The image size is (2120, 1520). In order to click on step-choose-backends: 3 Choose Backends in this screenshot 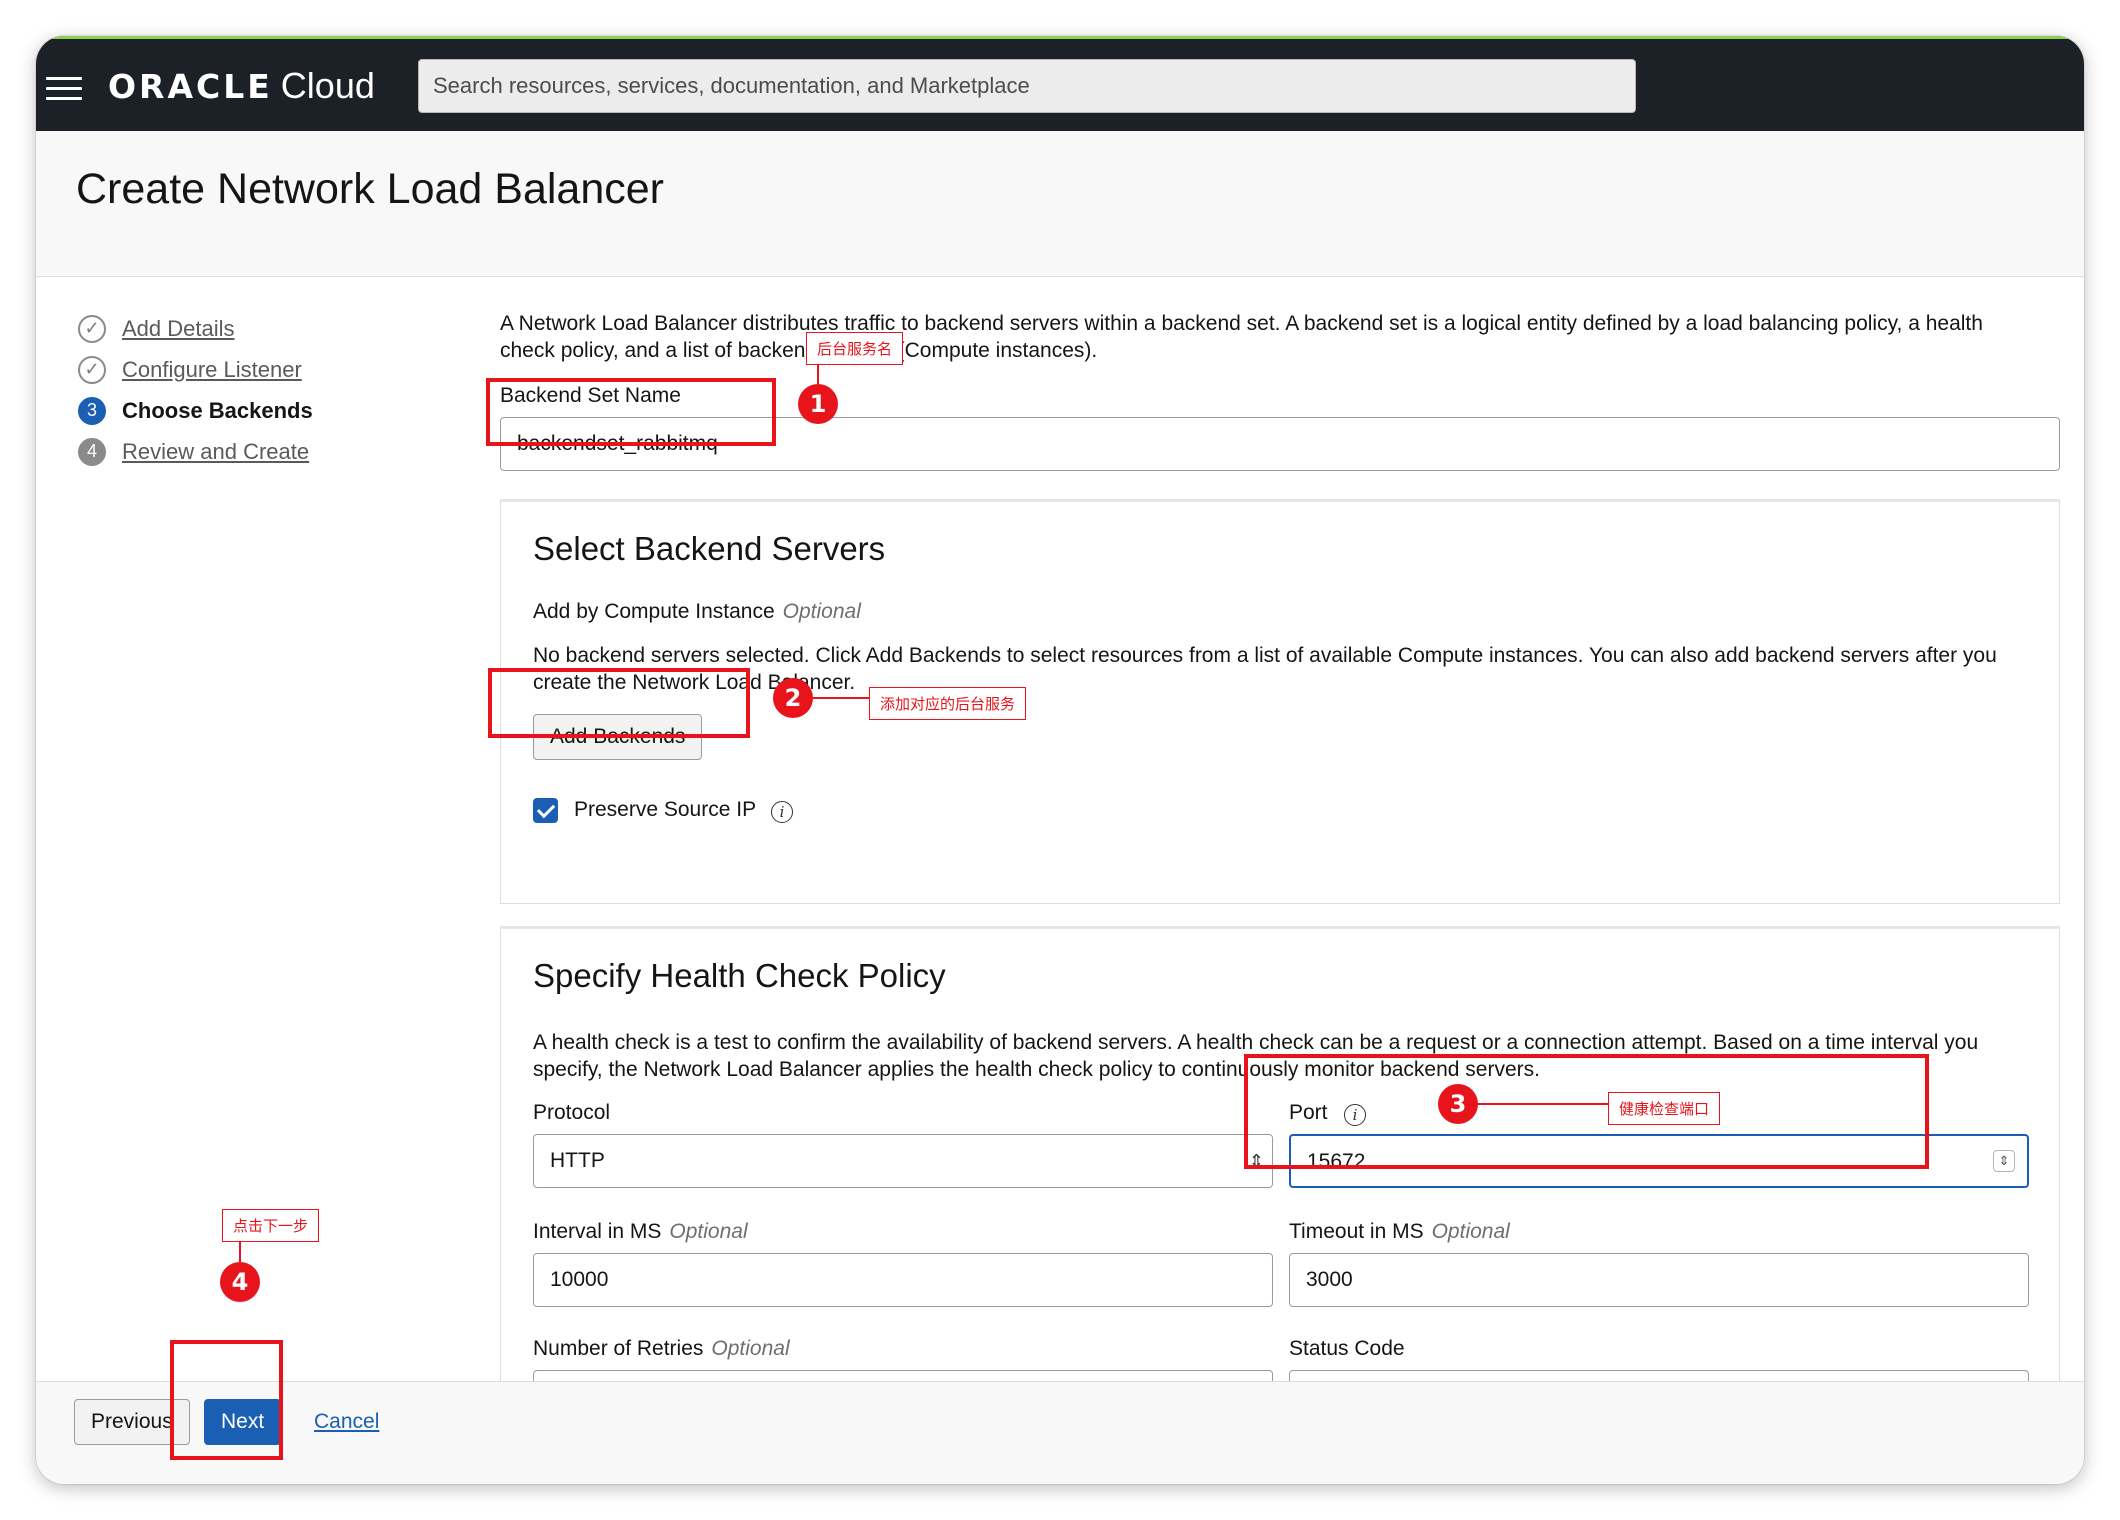, I will do `click(278, 410)`.